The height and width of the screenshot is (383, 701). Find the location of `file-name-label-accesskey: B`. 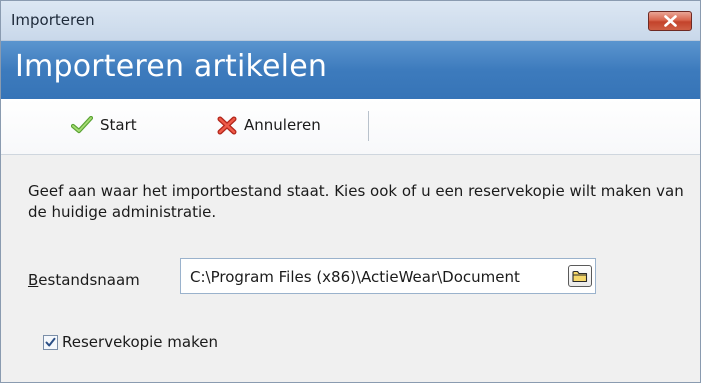

file-name-label-accesskey: B is located at coordinates (33, 280).